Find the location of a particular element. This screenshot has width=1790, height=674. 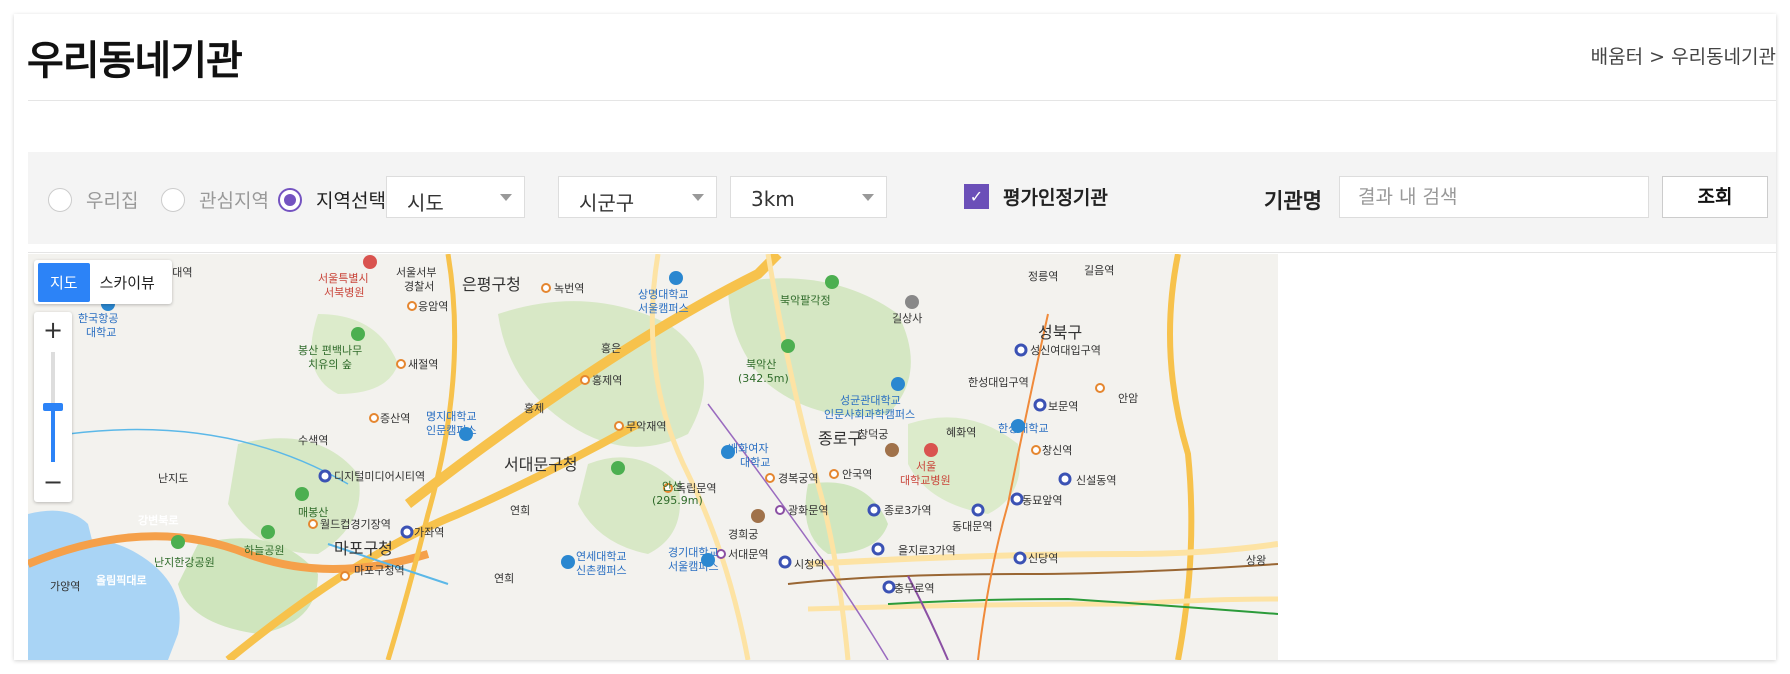

map-label: 응암역 is located at coordinates (433, 306).